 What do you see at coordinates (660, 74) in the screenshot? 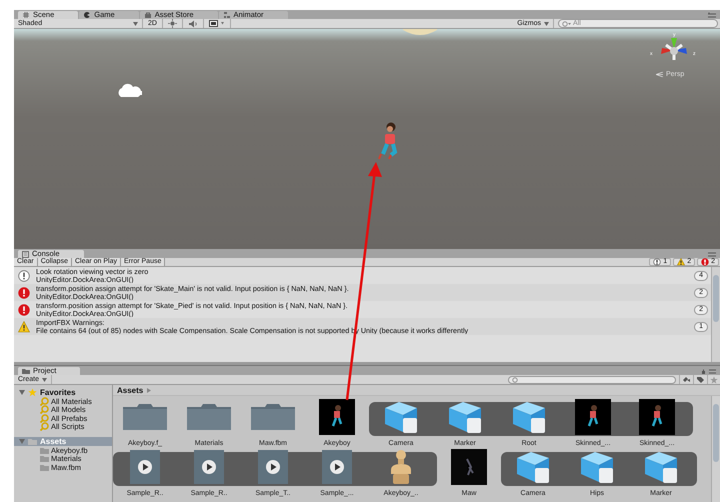
I see `perspective-icon` at bounding box center [660, 74].